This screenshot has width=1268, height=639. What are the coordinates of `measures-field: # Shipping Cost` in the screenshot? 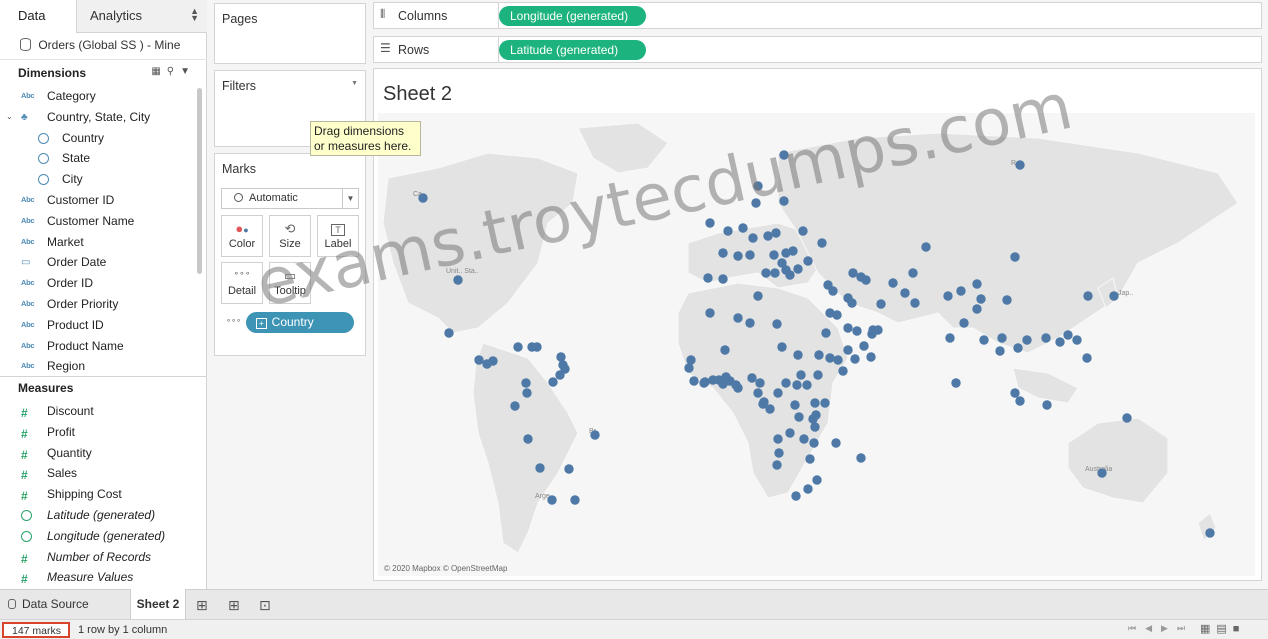 It's located at (98, 496).